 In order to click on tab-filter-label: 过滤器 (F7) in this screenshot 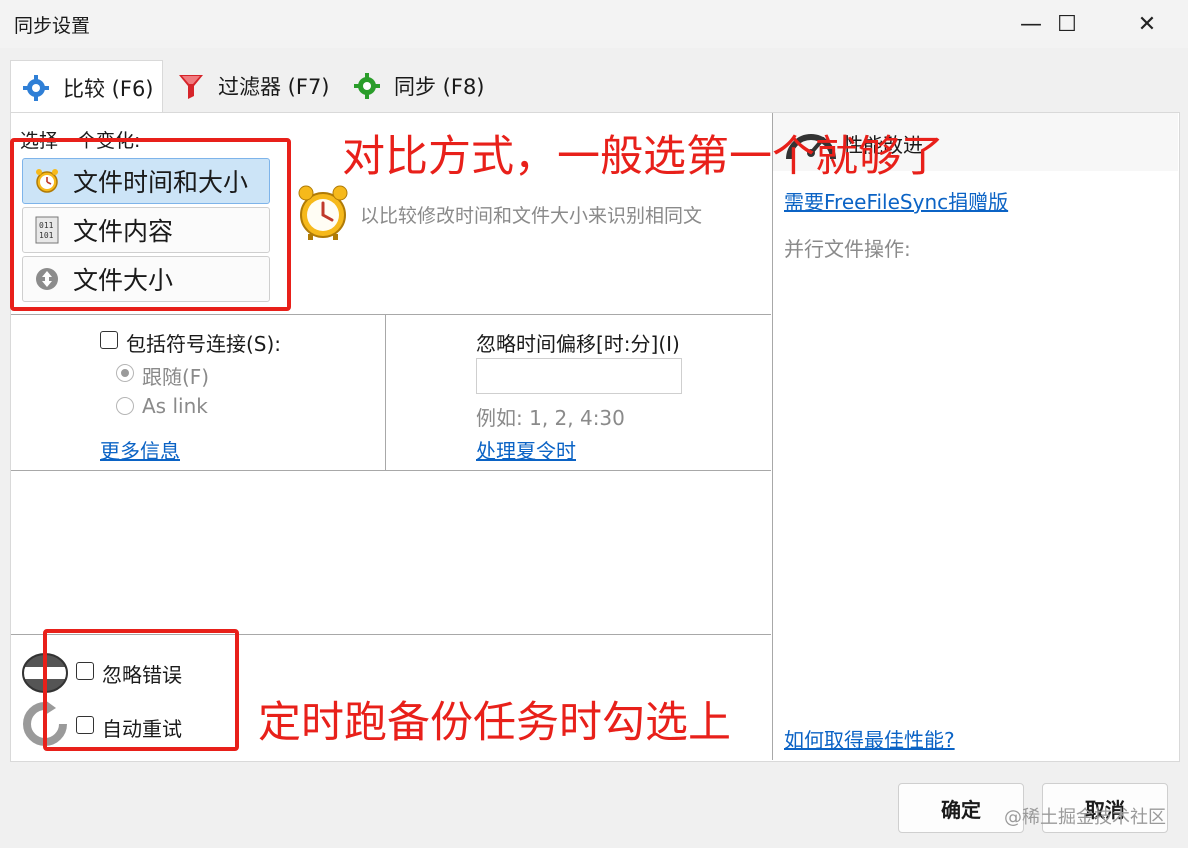, I will do `click(274, 87)`.